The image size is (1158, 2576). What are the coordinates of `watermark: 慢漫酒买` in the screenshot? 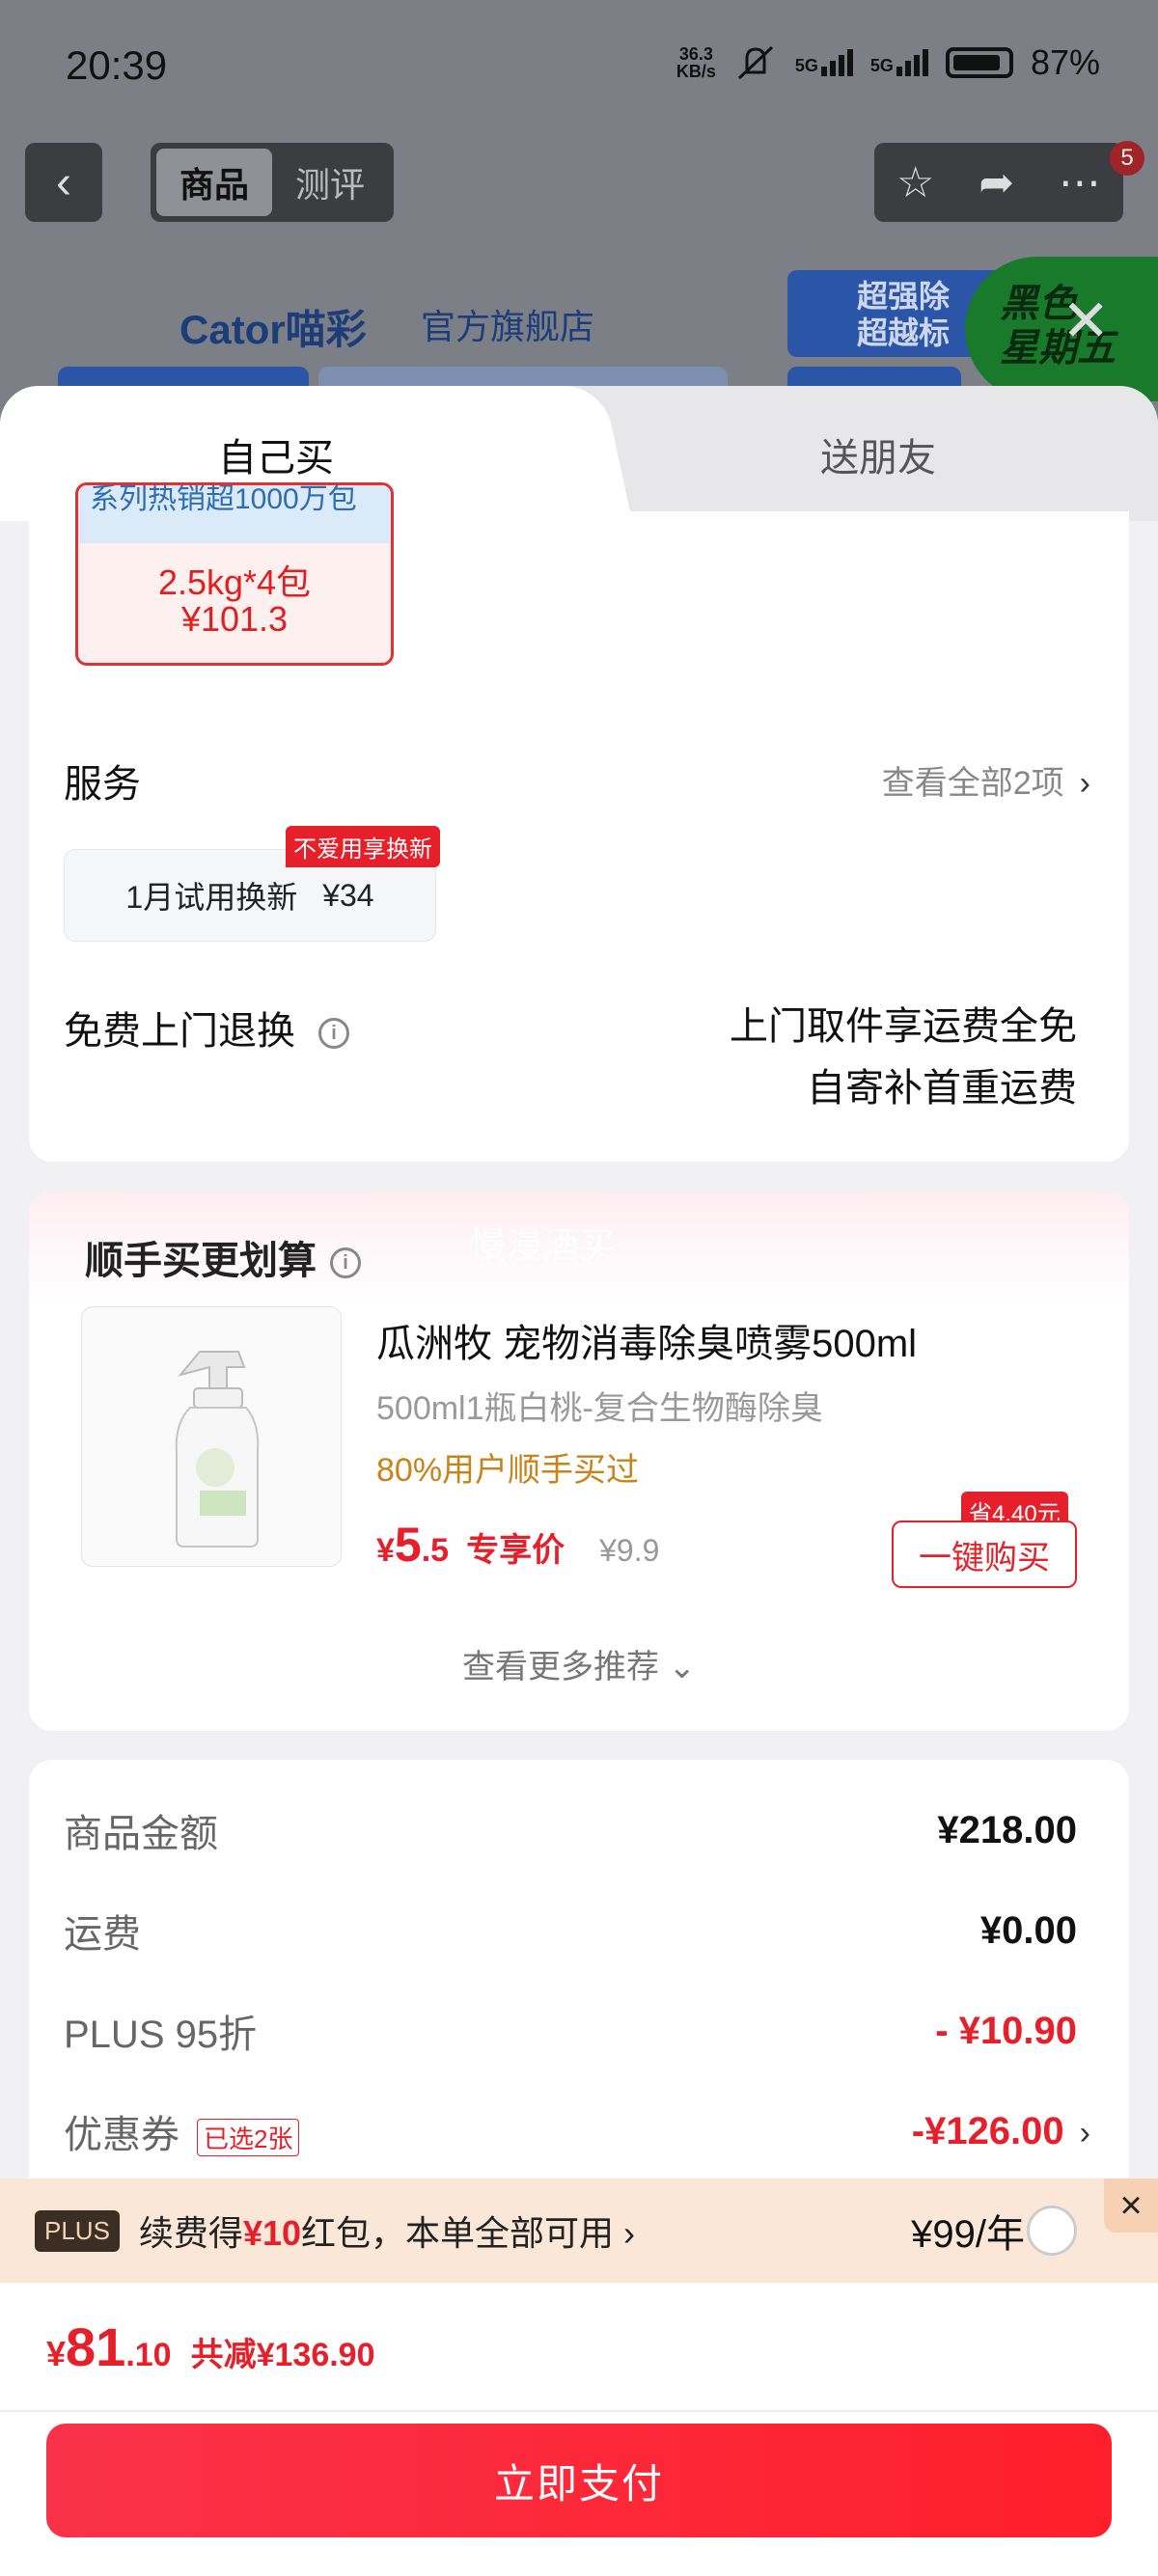 It's located at (543, 1246).